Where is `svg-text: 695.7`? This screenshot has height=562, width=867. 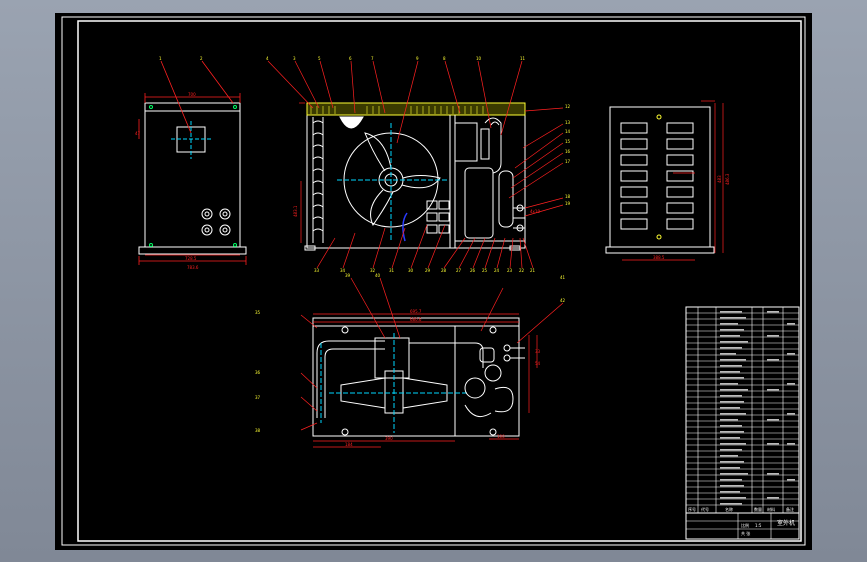 svg-text: 695.7 is located at coordinates (416, 311).